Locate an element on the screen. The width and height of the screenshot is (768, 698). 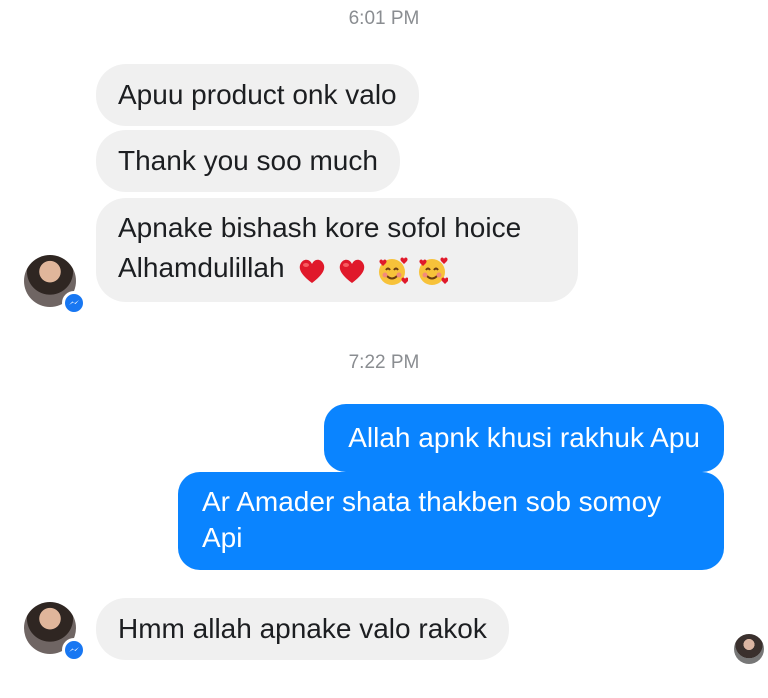
message-text: Api is located at coordinates (222, 537).